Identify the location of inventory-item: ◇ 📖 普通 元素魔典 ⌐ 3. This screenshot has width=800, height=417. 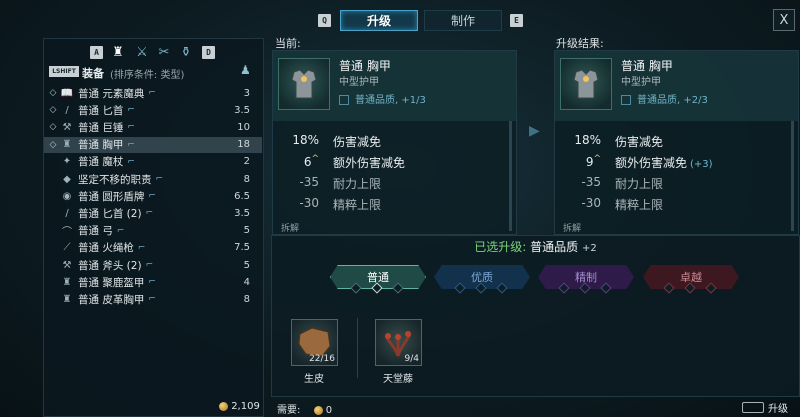
(153, 93).